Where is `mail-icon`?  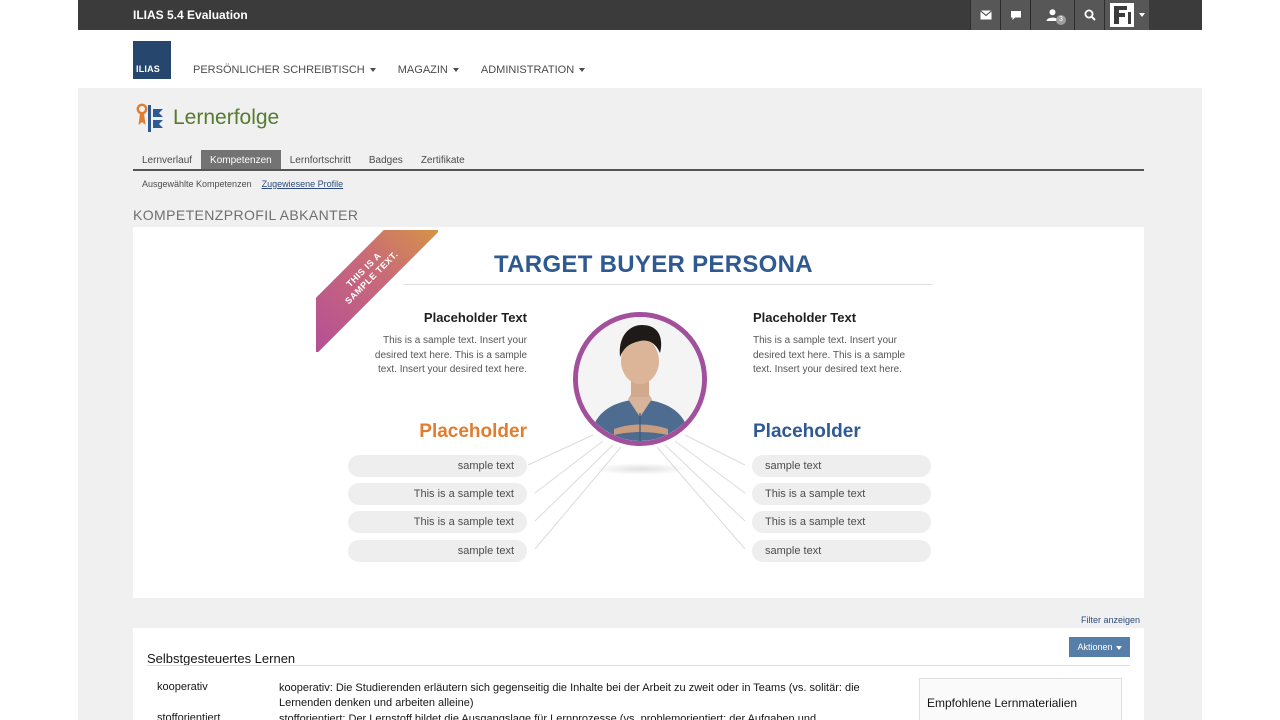 mail-icon is located at coordinates (985, 15).